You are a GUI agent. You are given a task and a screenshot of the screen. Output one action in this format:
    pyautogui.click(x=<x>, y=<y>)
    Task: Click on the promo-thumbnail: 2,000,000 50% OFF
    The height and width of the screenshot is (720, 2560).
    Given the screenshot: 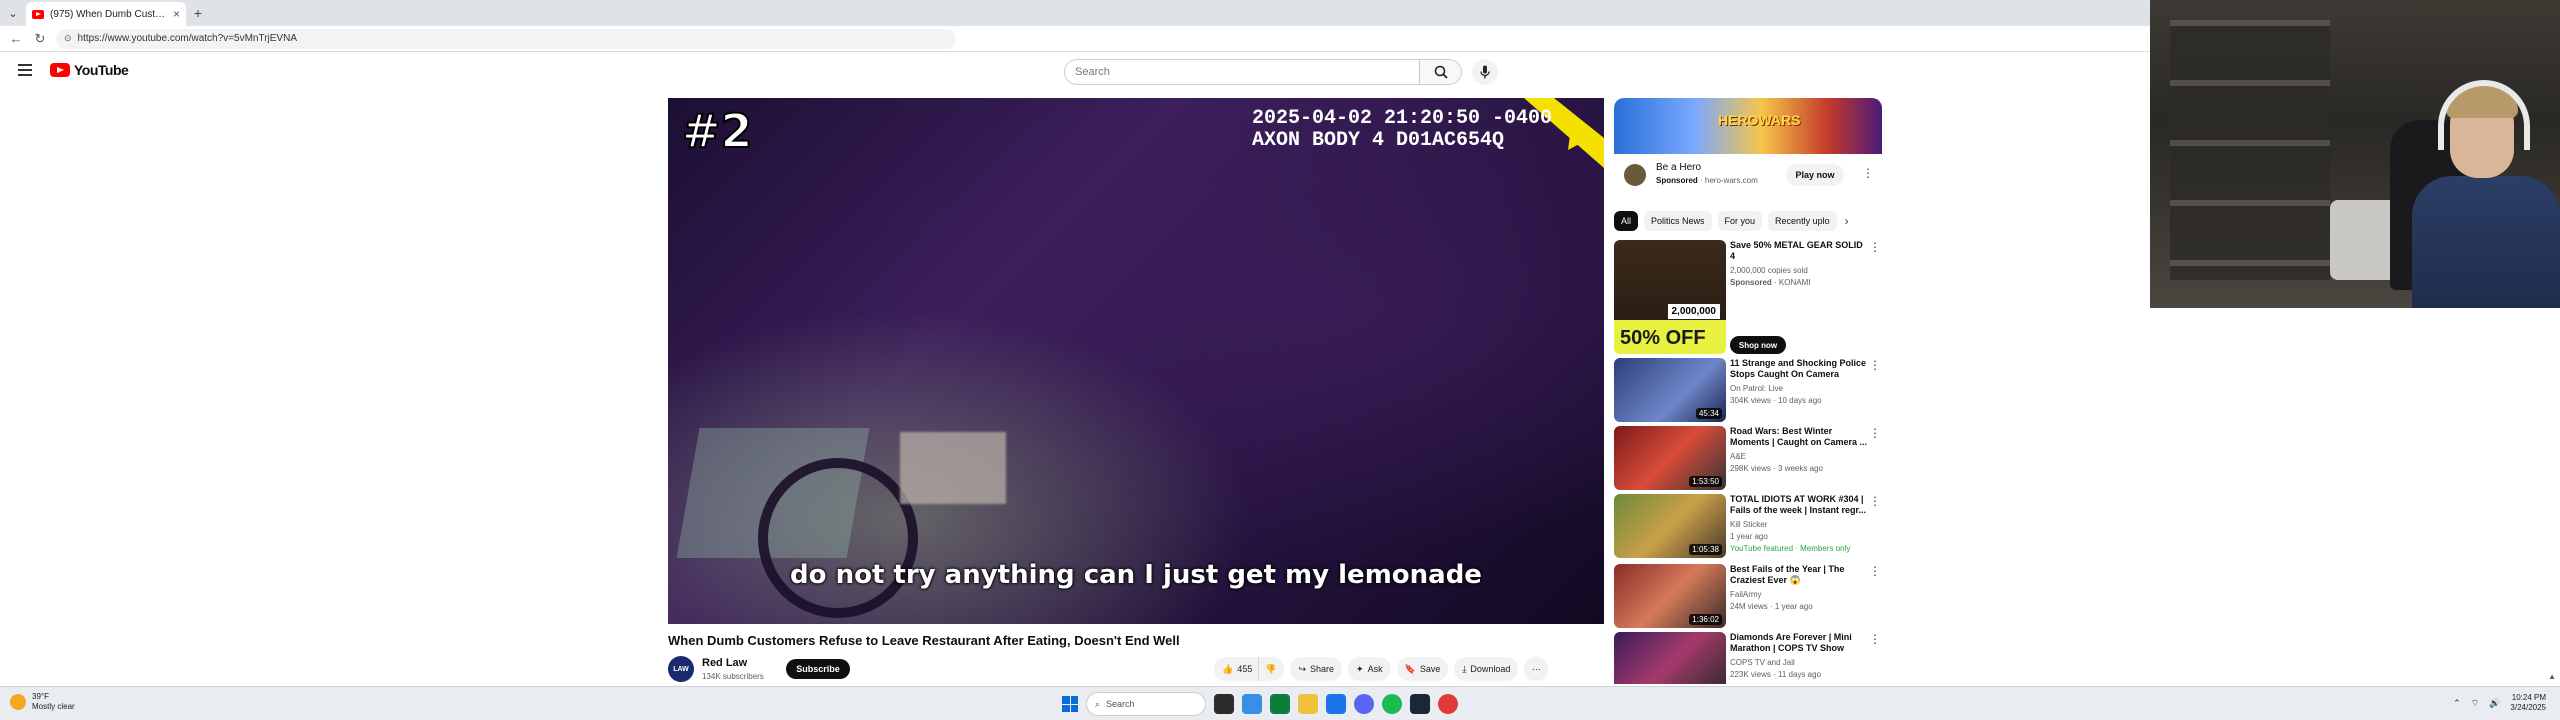 What is the action you would take?
    pyautogui.click(x=1670, y=297)
    